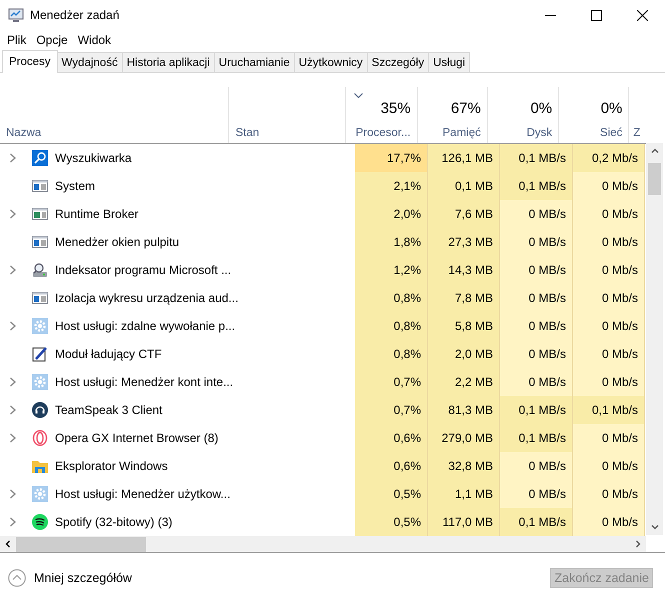 Image resolution: width=665 pixels, height=591 pixels. Describe the element at coordinates (639, 133) in the screenshot. I see `column-header: Z` at that location.